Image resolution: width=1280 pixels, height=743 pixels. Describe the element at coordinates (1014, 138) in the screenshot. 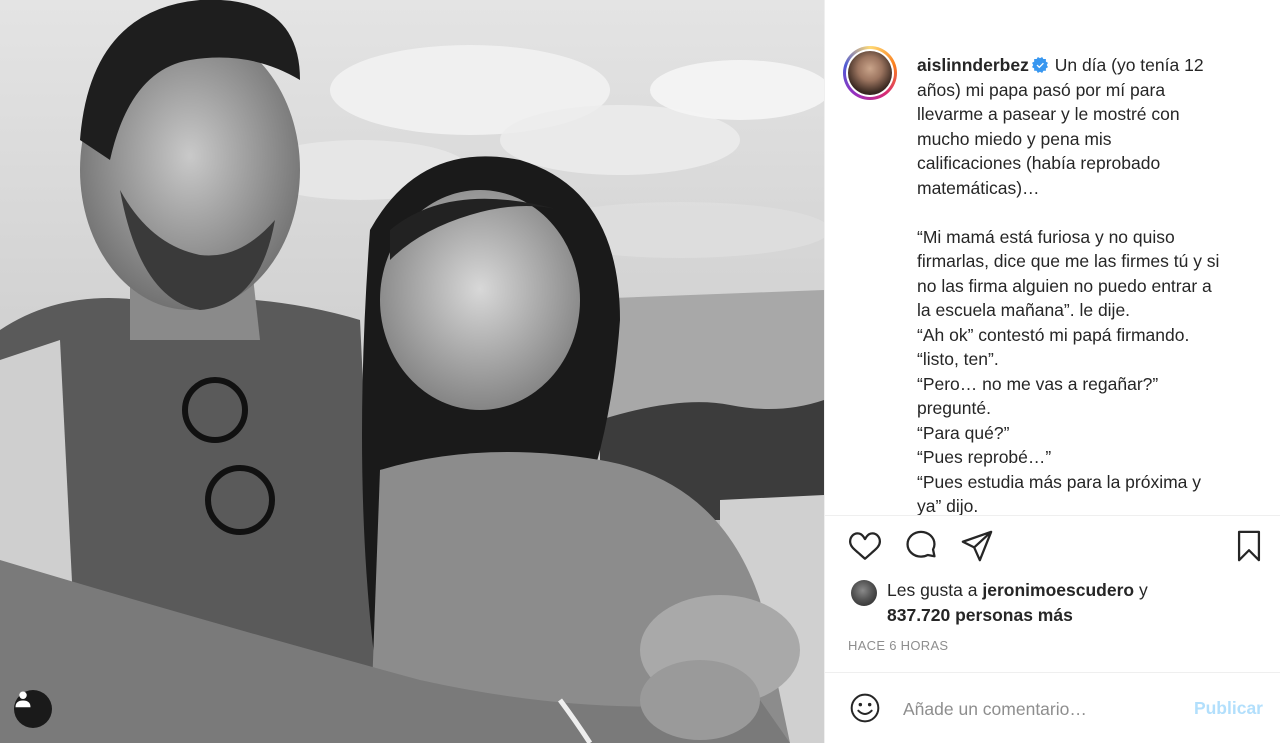

I see `caption-line: mucho miedo y pena mis` at that location.